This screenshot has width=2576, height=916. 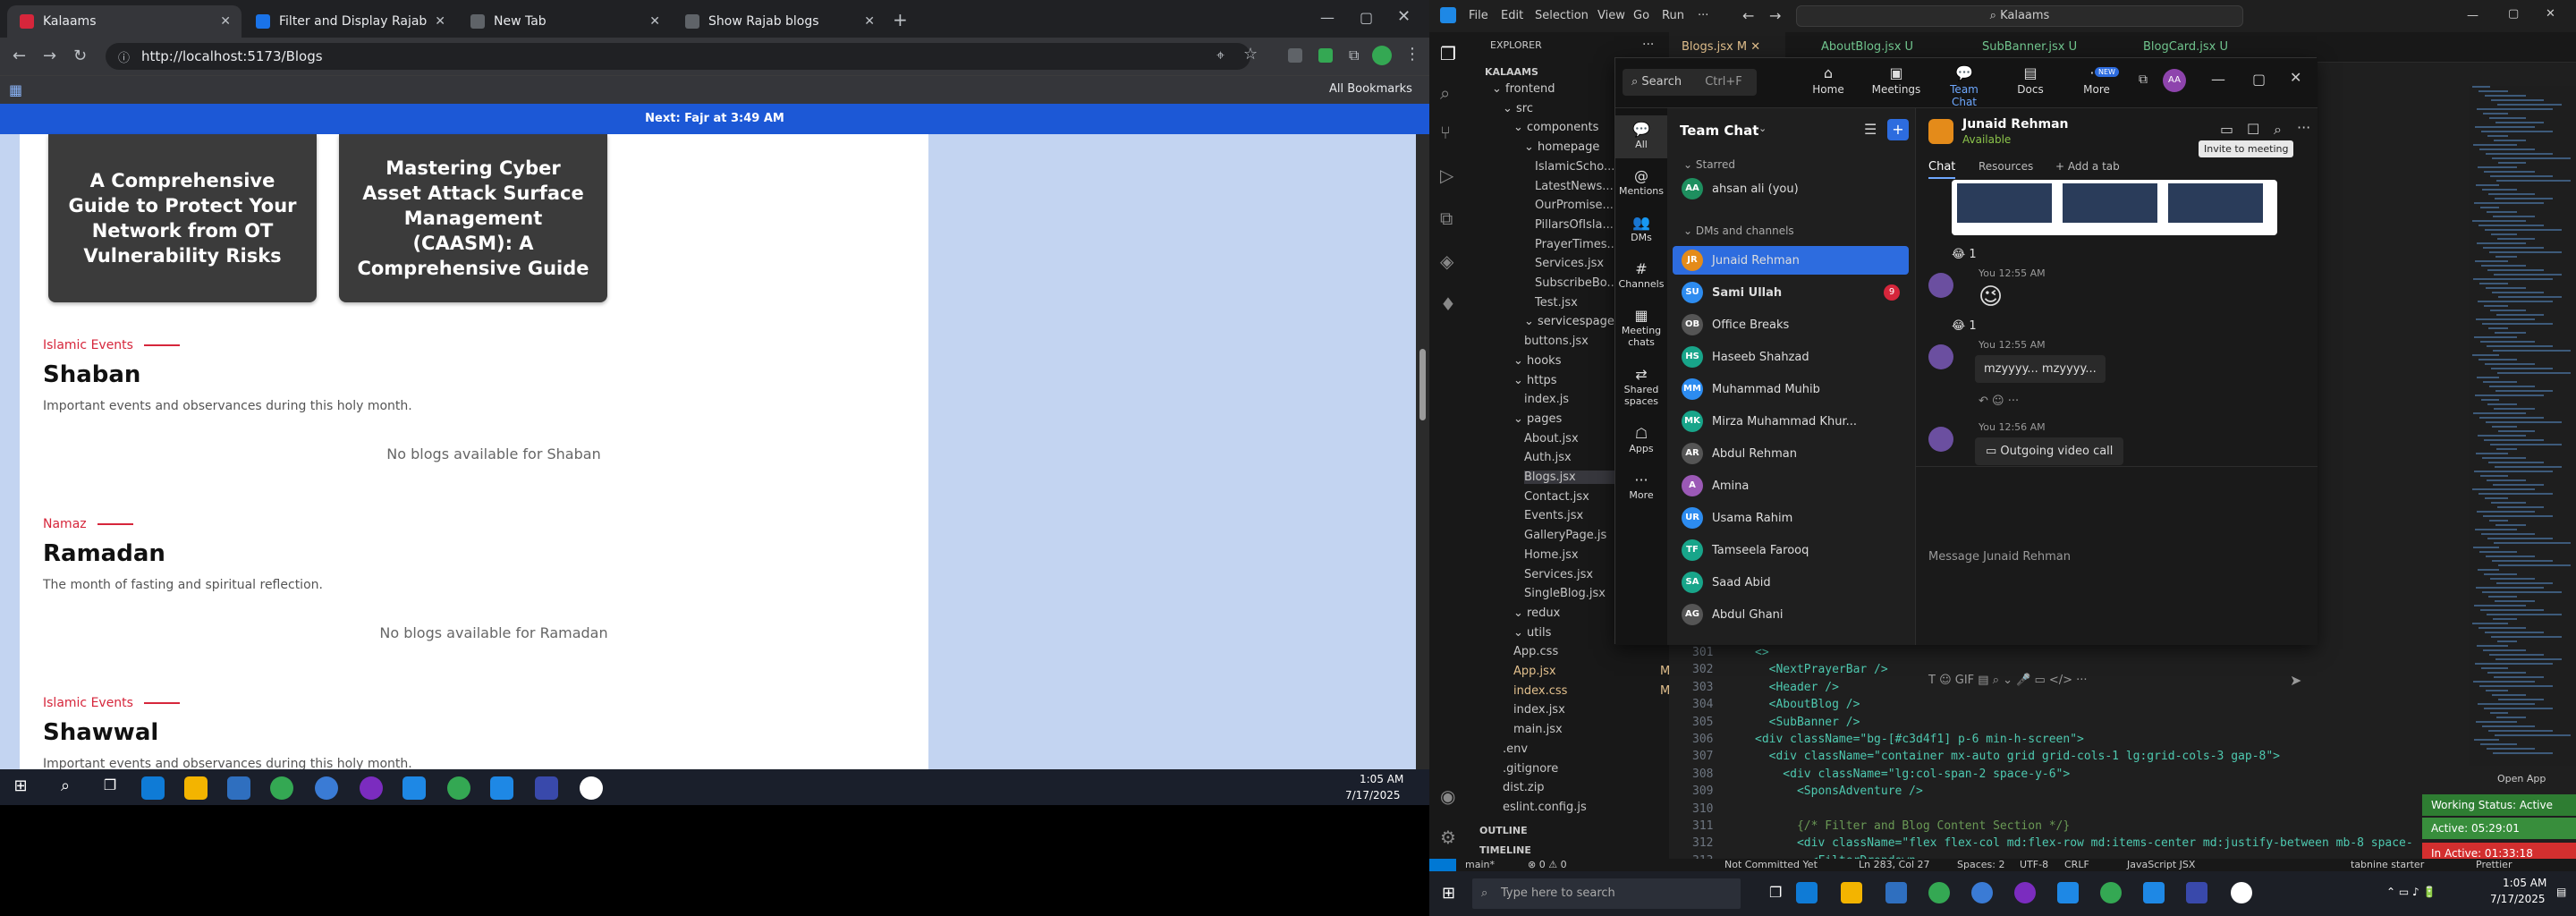 I want to click on problems-count: ⊗ 0 ⚠ 0, so click(x=1547, y=864).